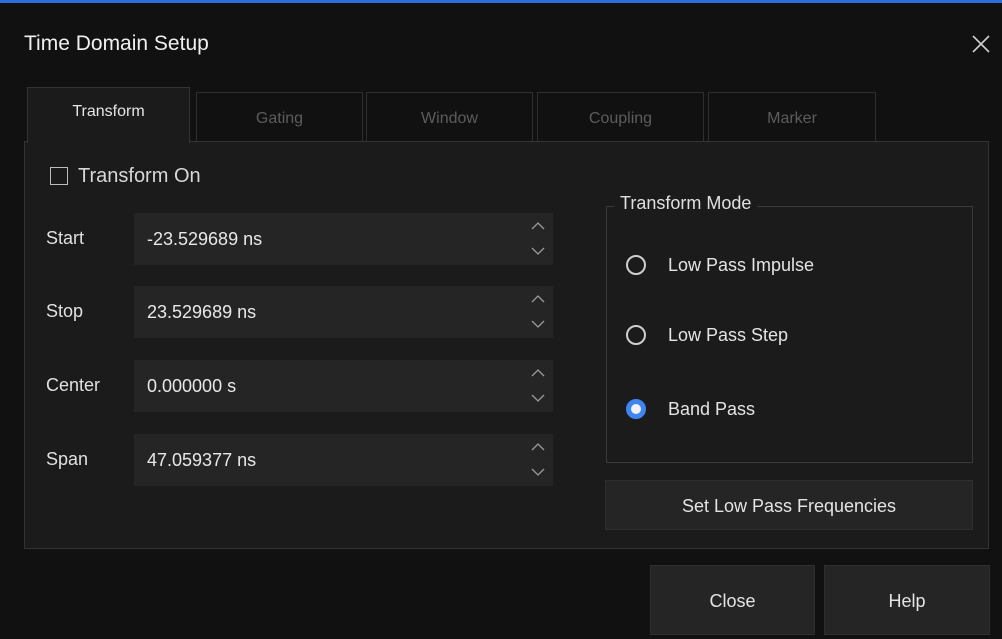  I want to click on stop-input: 23.529689 ns, so click(343, 312).